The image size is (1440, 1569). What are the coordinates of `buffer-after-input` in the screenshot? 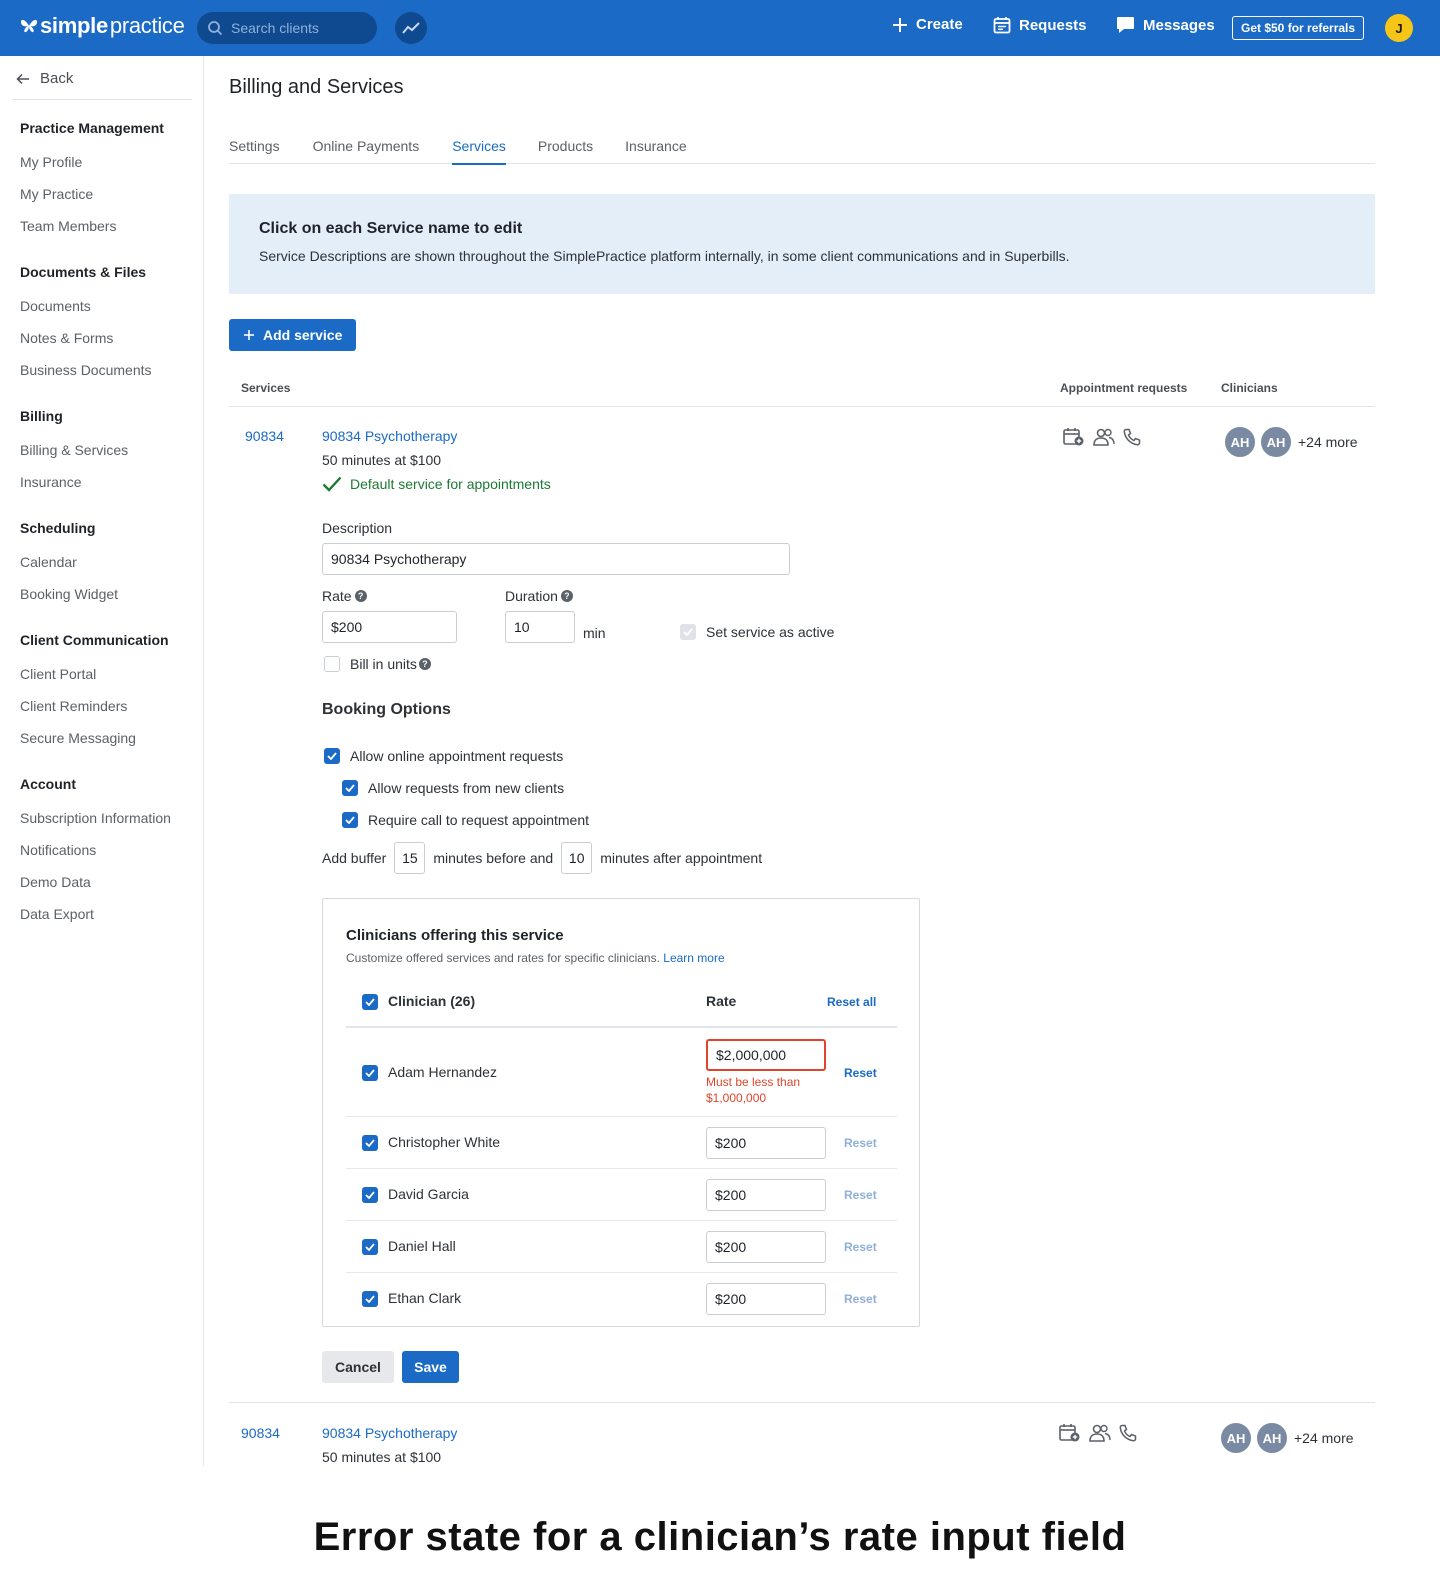 It's located at (577, 858).